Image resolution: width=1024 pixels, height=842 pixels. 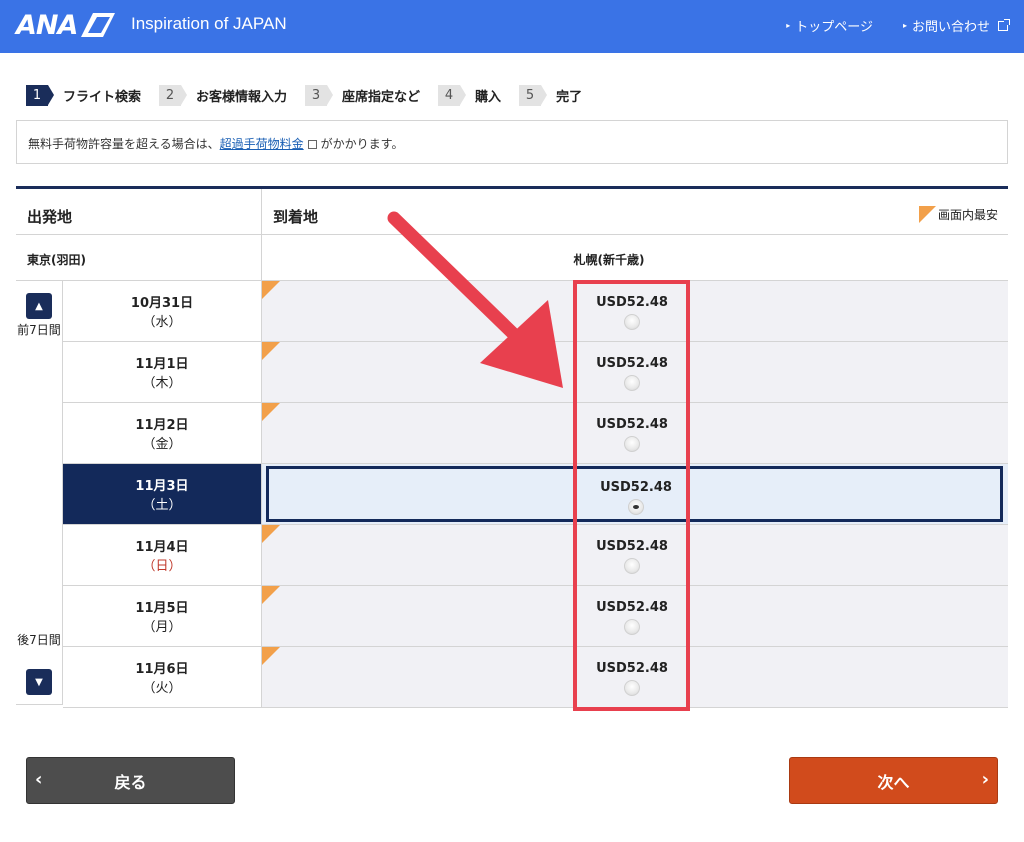 I want to click on date-label: 11月5日, so click(x=162, y=608).